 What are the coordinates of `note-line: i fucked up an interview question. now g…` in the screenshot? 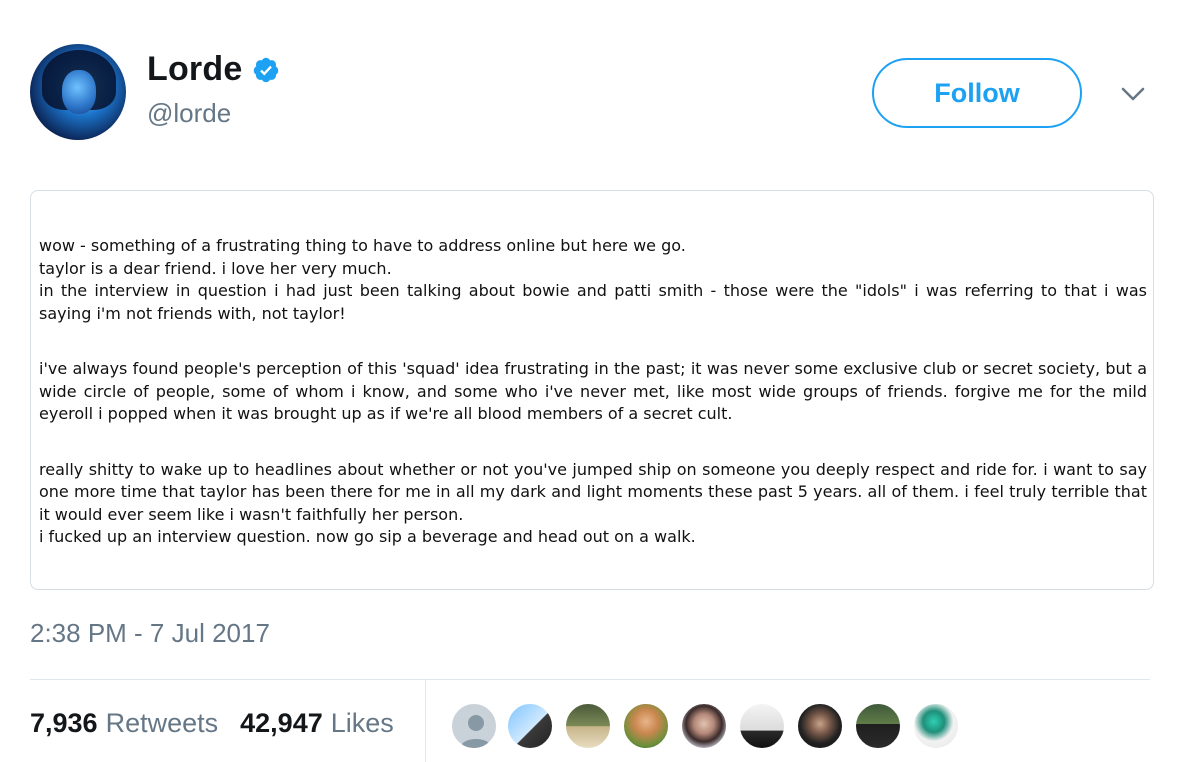 It's located at (367, 536).